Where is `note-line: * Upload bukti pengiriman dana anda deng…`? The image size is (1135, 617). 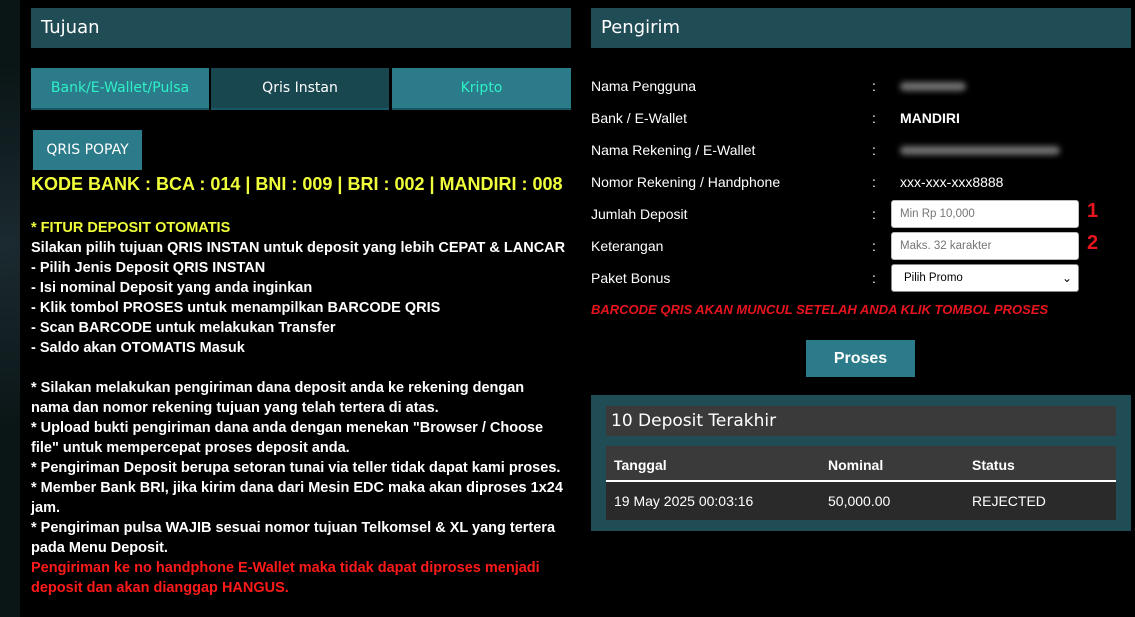 note-line: * Upload bukti pengiriman dana anda deng… is located at coordinates (287, 428).